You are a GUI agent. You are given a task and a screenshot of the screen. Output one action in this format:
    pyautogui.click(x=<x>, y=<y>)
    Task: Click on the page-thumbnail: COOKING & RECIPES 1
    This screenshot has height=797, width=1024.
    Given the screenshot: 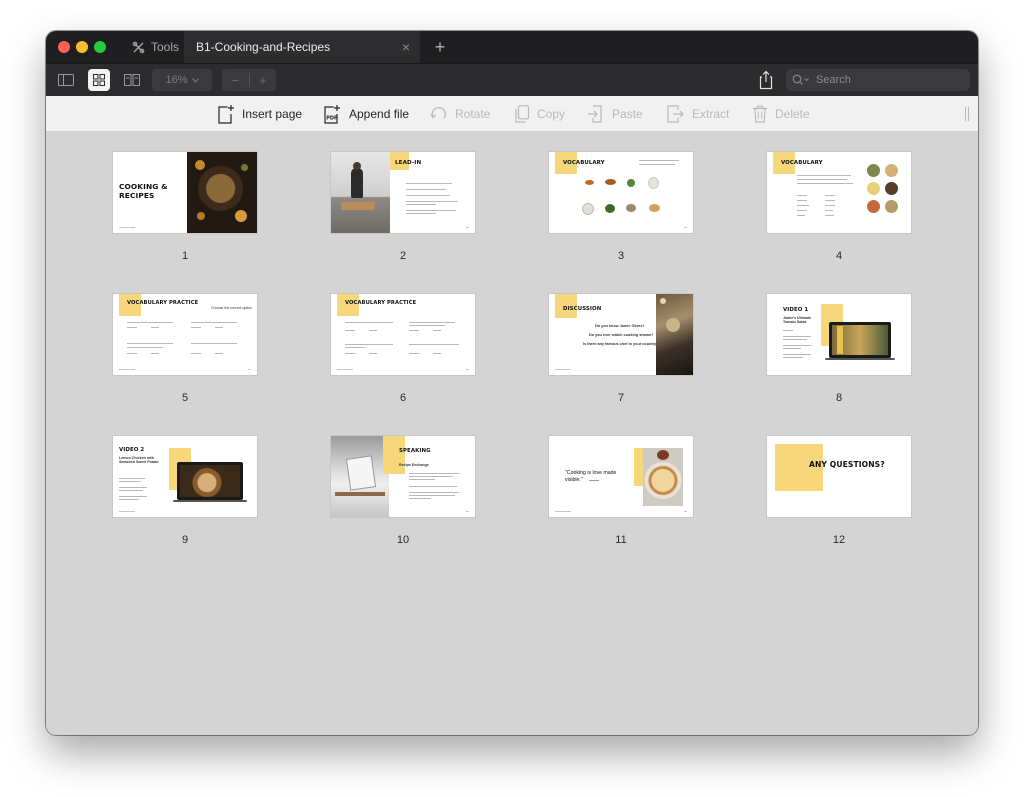 What is the action you would take?
    pyautogui.click(x=185, y=207)
    